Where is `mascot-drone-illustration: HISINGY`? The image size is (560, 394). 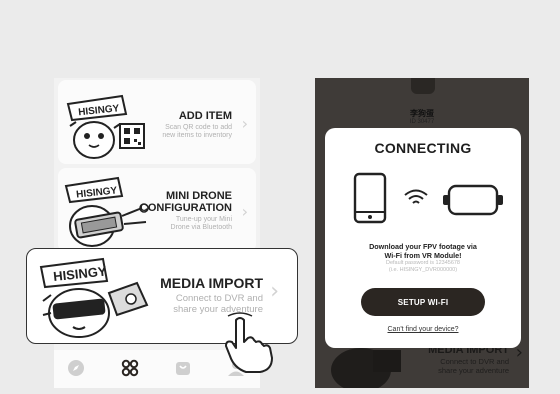
mascot-drone-illustration: HISINGY is located at coordinates (106, 211).